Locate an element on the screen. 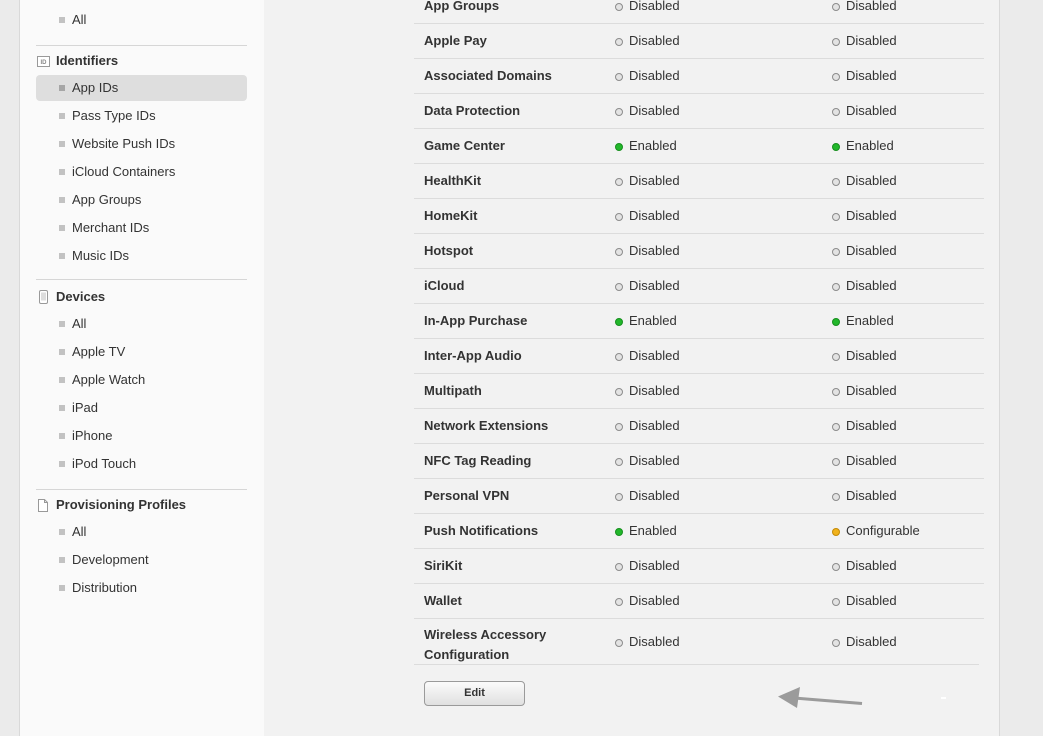  sidebar-item: Apple TV is located at coordinates (141, 352).